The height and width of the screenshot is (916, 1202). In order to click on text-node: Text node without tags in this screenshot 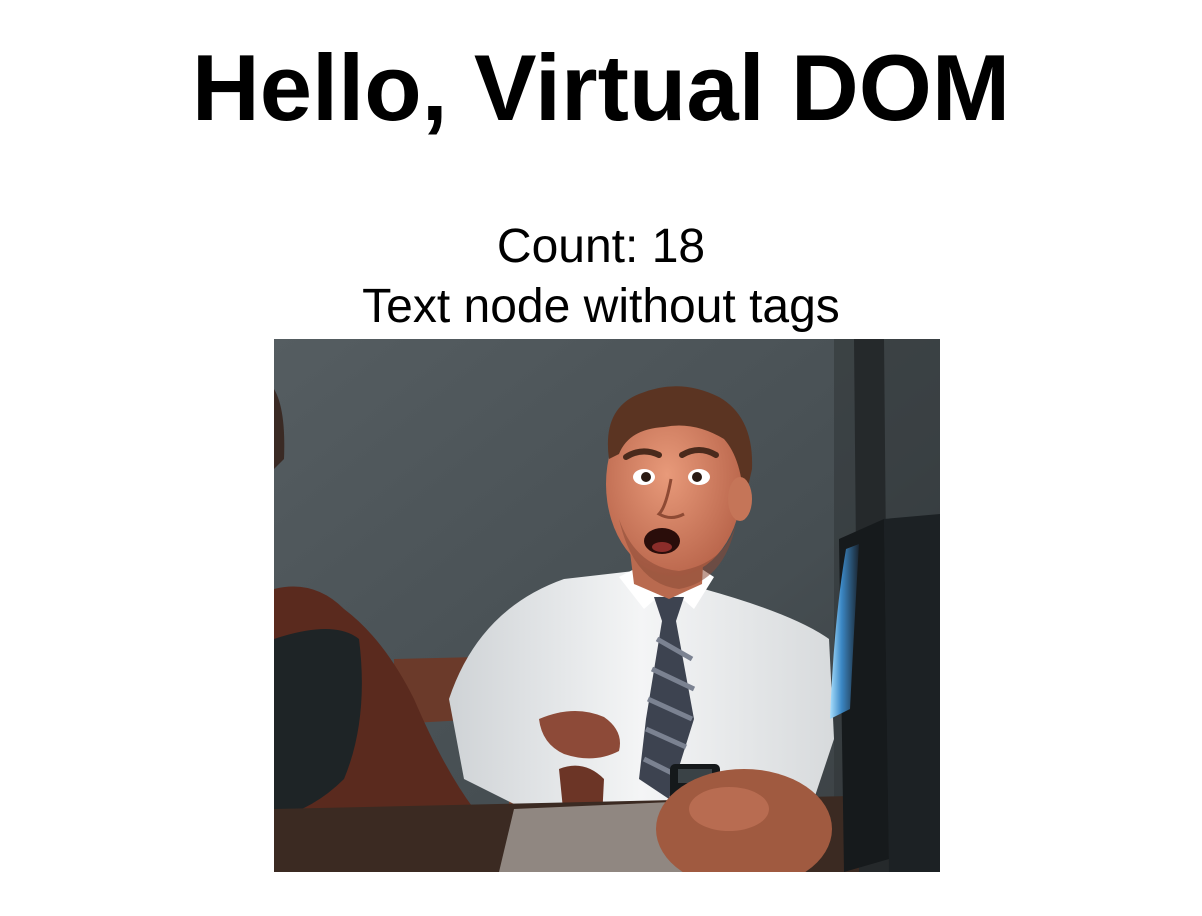, I will do `click(601, 306)`.